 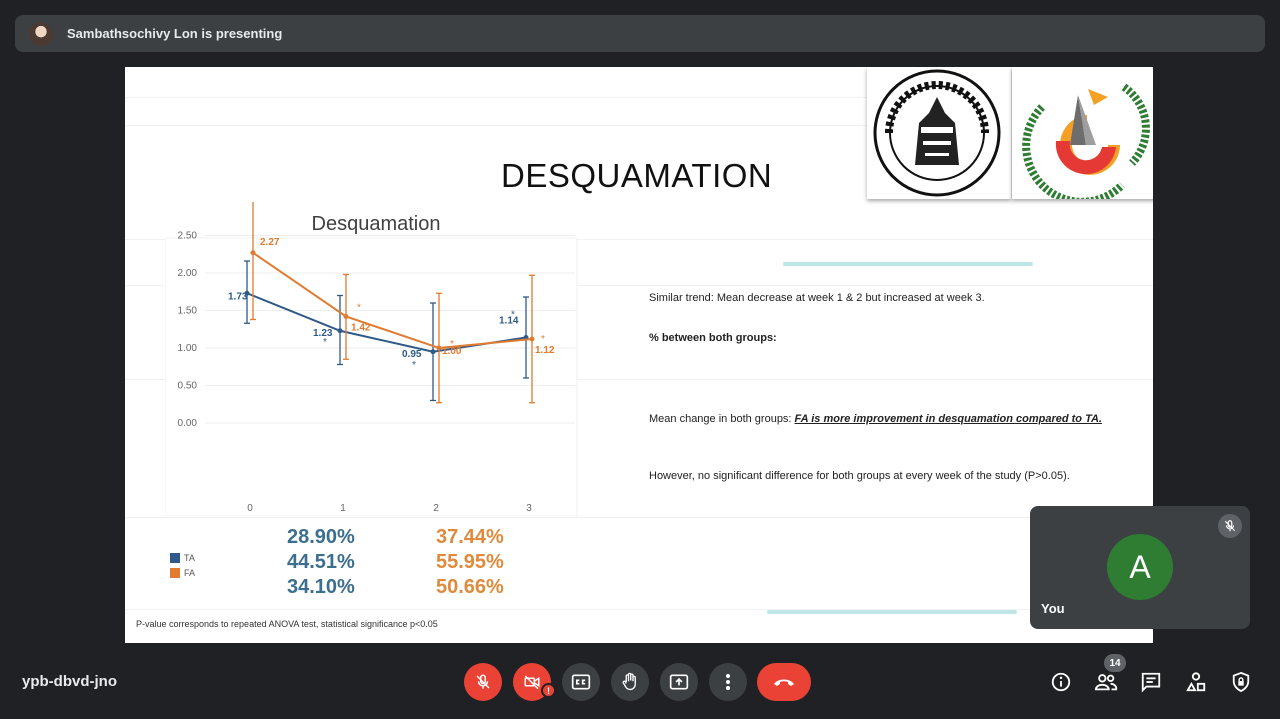 I want to click on legend-ta-swatch, so click(x=175, y=558).